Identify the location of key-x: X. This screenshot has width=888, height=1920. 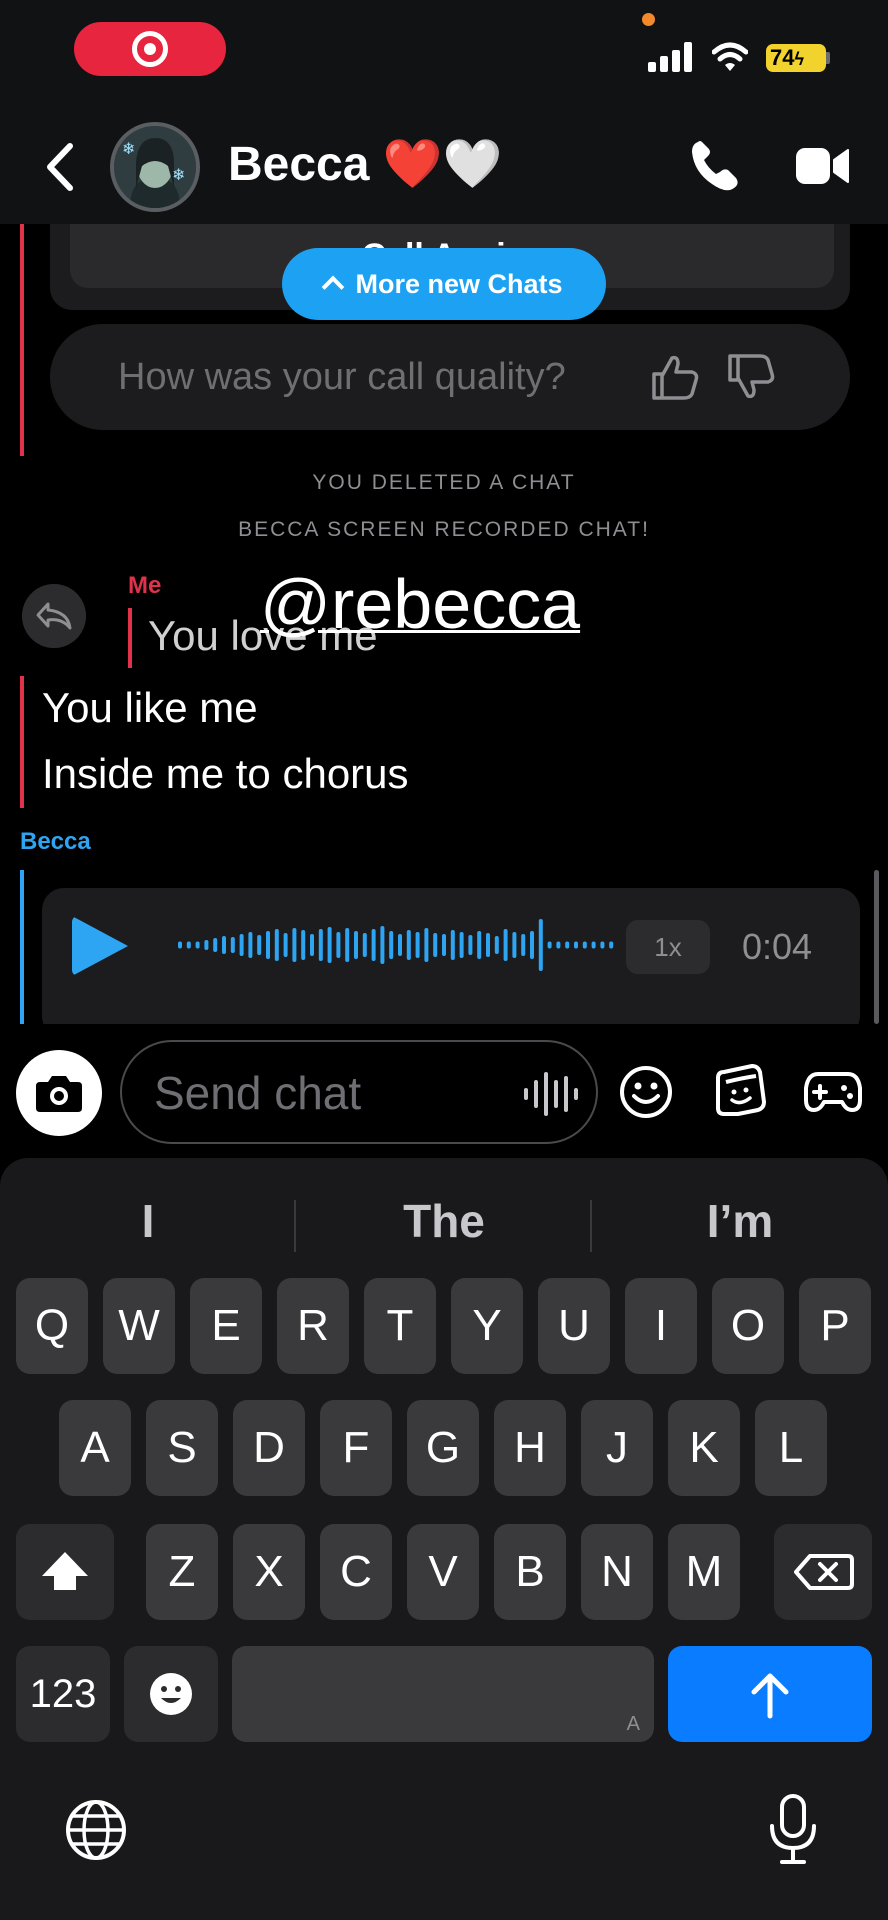
(269, 1572).